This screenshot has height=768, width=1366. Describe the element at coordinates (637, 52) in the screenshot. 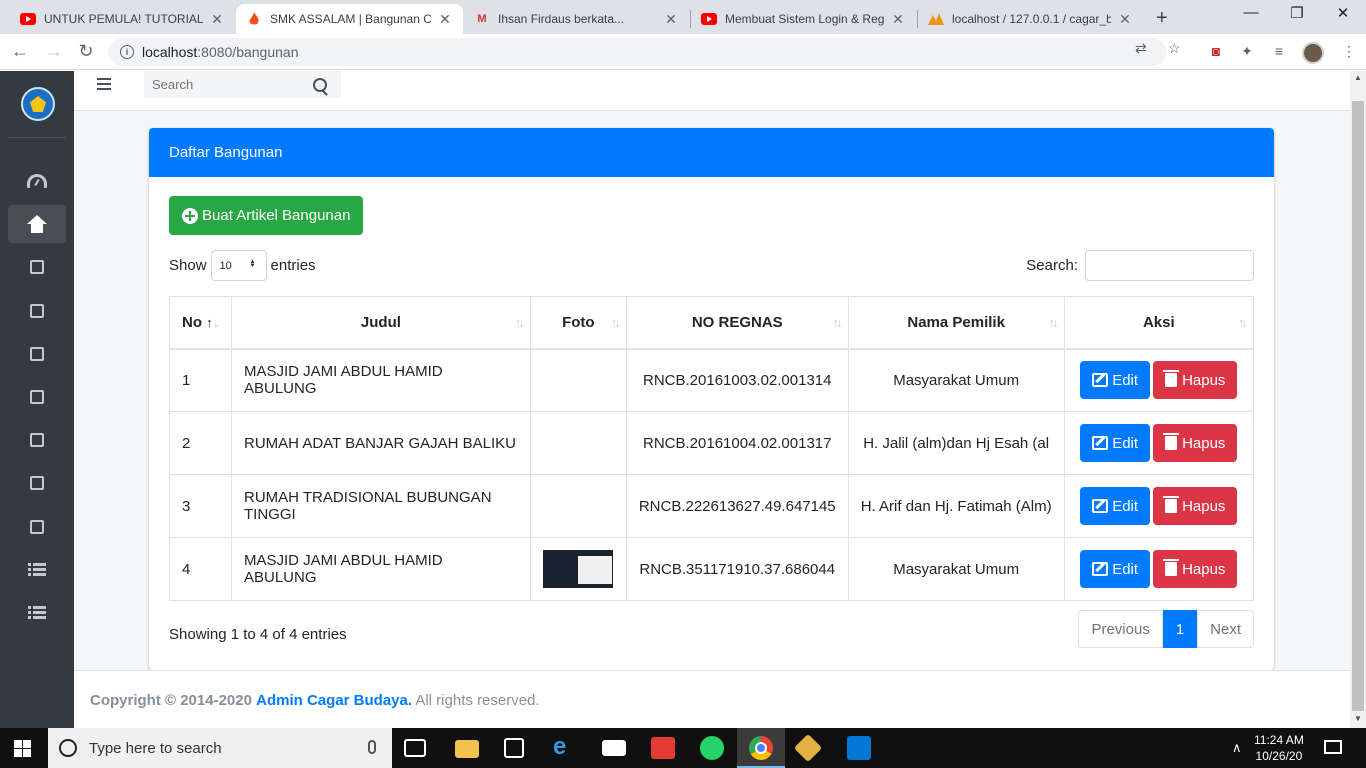

I see `url-field: i localhost:8080/bangunan` at that location.